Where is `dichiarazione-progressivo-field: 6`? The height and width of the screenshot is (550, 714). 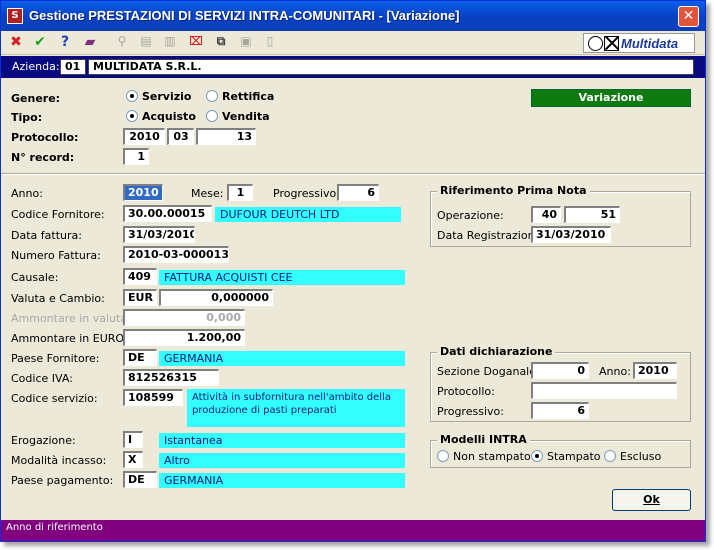
dichiarazione-progressivo-field: 6 is located at coordinates (560, 410).